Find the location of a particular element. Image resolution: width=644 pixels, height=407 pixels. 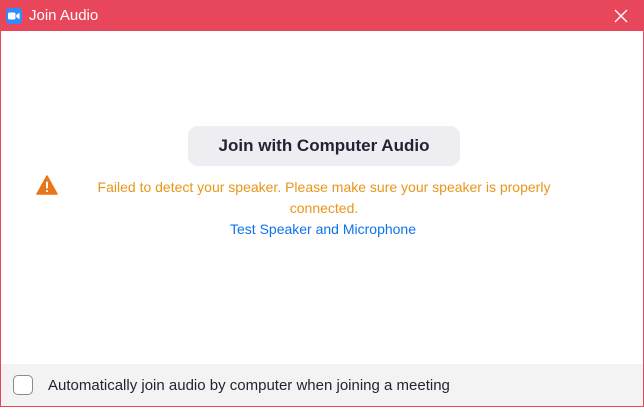

auto-join-audio-checkbox is located at coordinates (23, 385).